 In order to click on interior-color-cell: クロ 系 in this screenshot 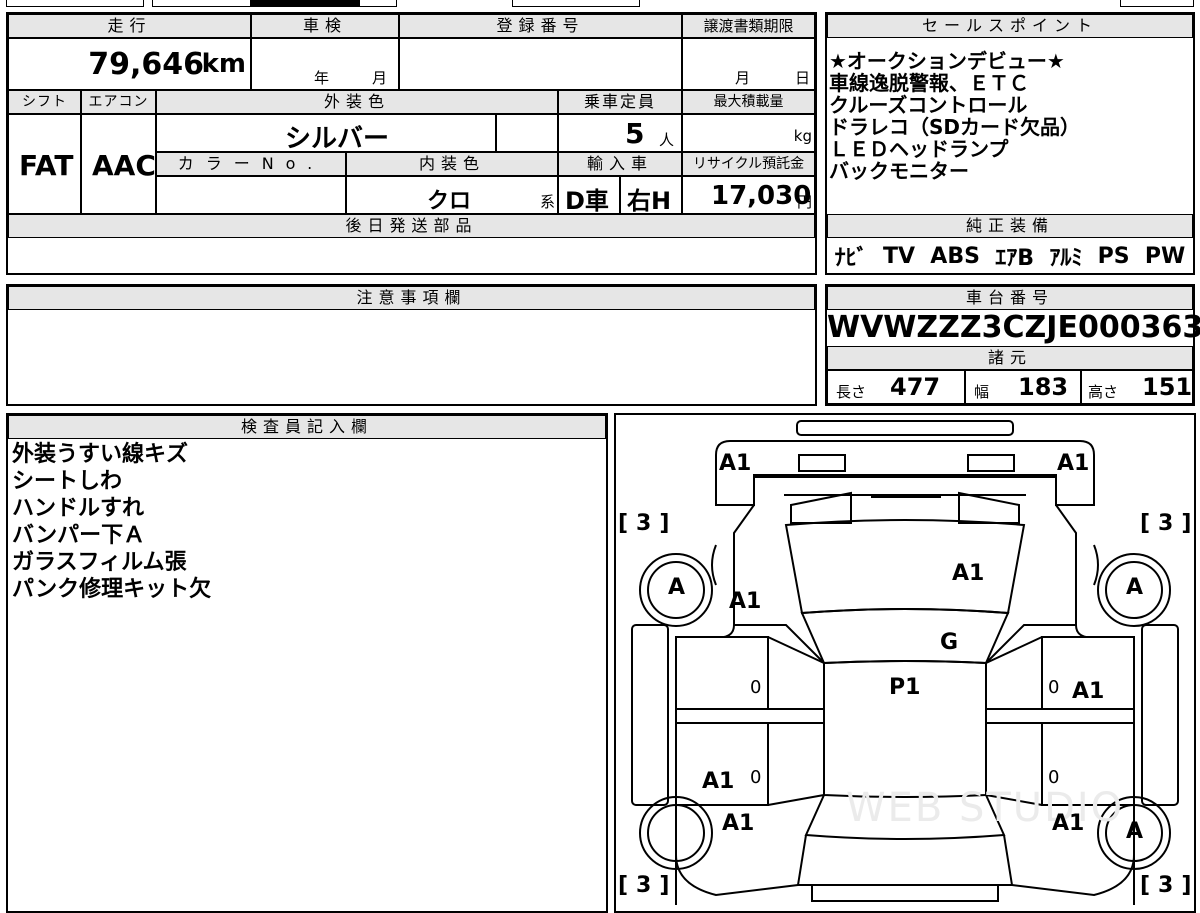, I will do `click(452, 195)`.